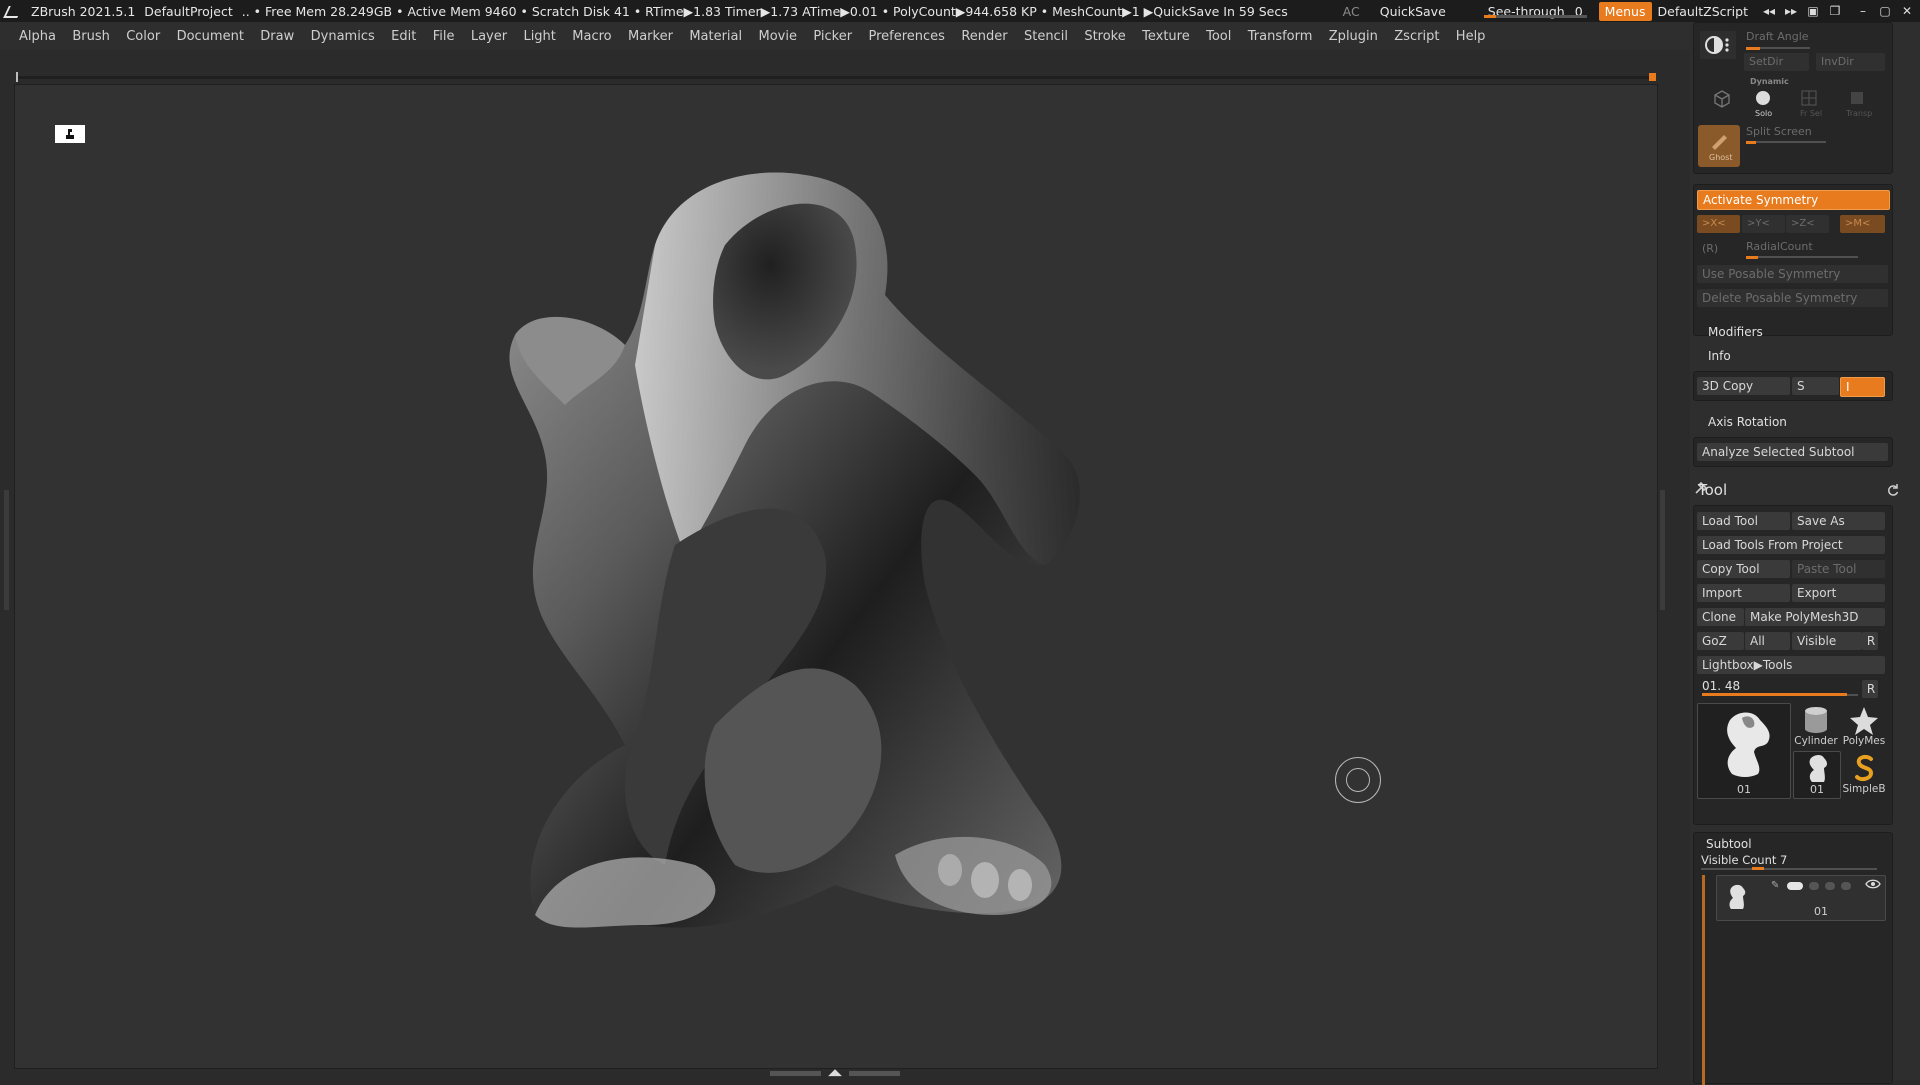 The width and height of the screenshot is (1920, 1085). Describe the element at coordinates (1885, 11) in the screenshot. I see `restore-icon: ▢` at that location.